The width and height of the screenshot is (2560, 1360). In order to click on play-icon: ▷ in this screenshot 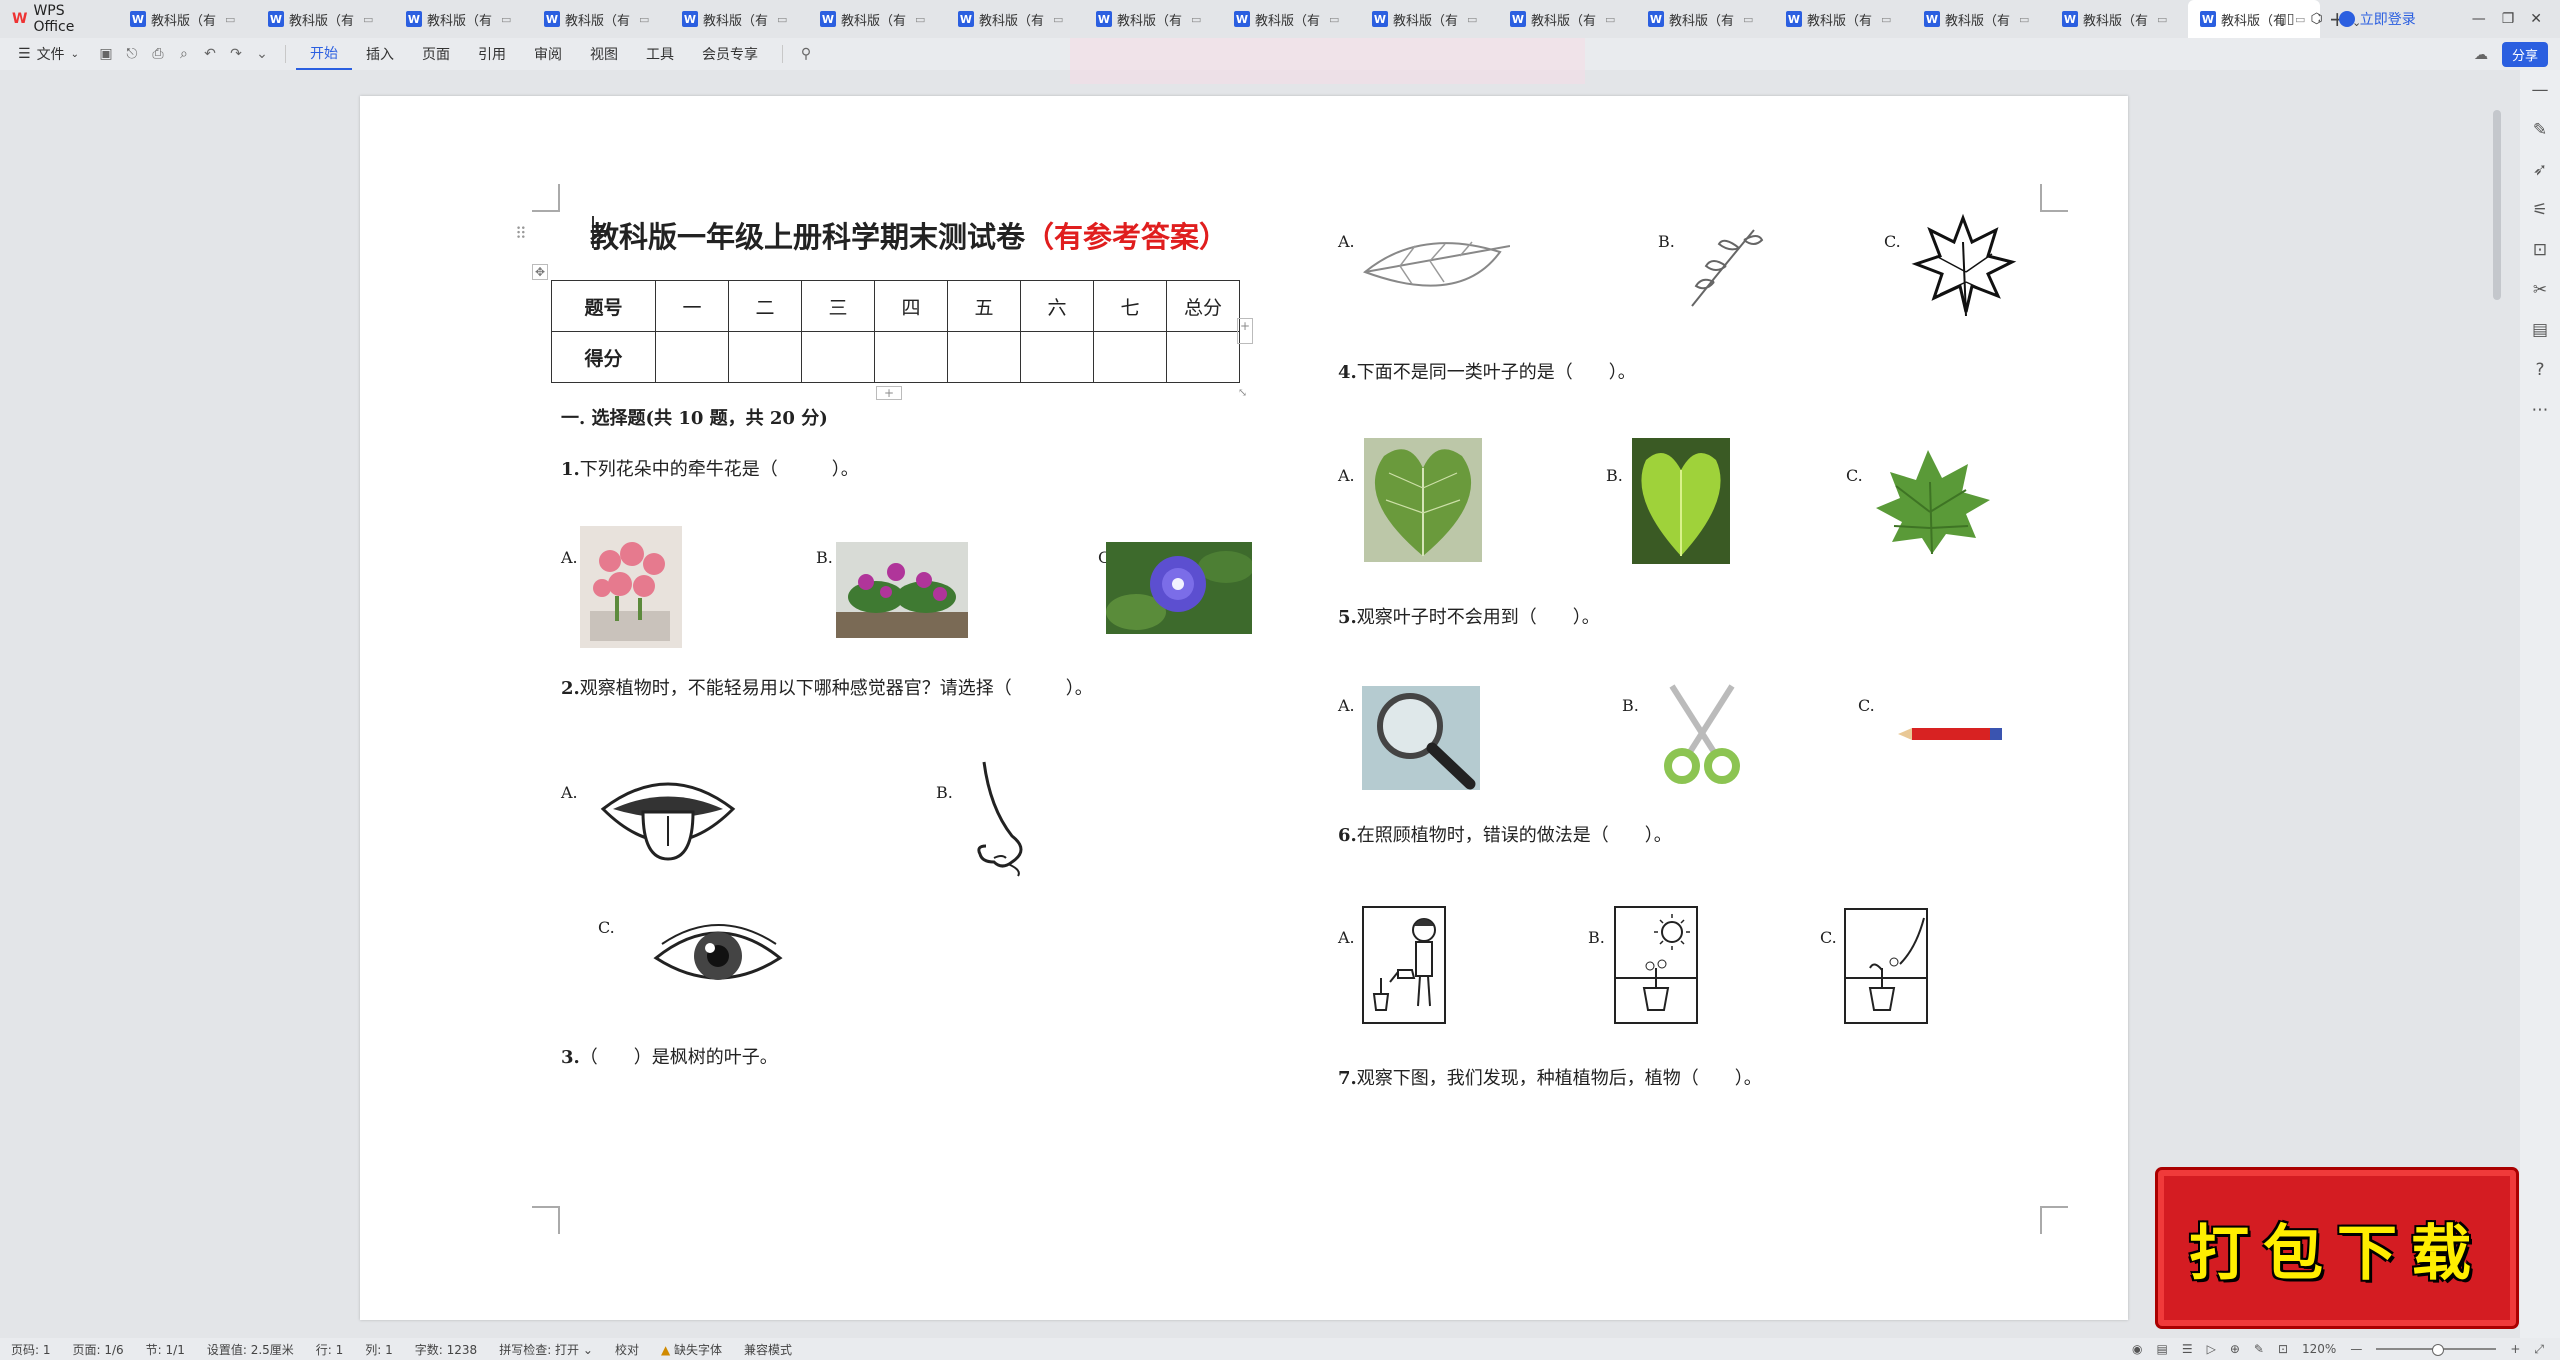, I will do `click(2211, 1349)`.